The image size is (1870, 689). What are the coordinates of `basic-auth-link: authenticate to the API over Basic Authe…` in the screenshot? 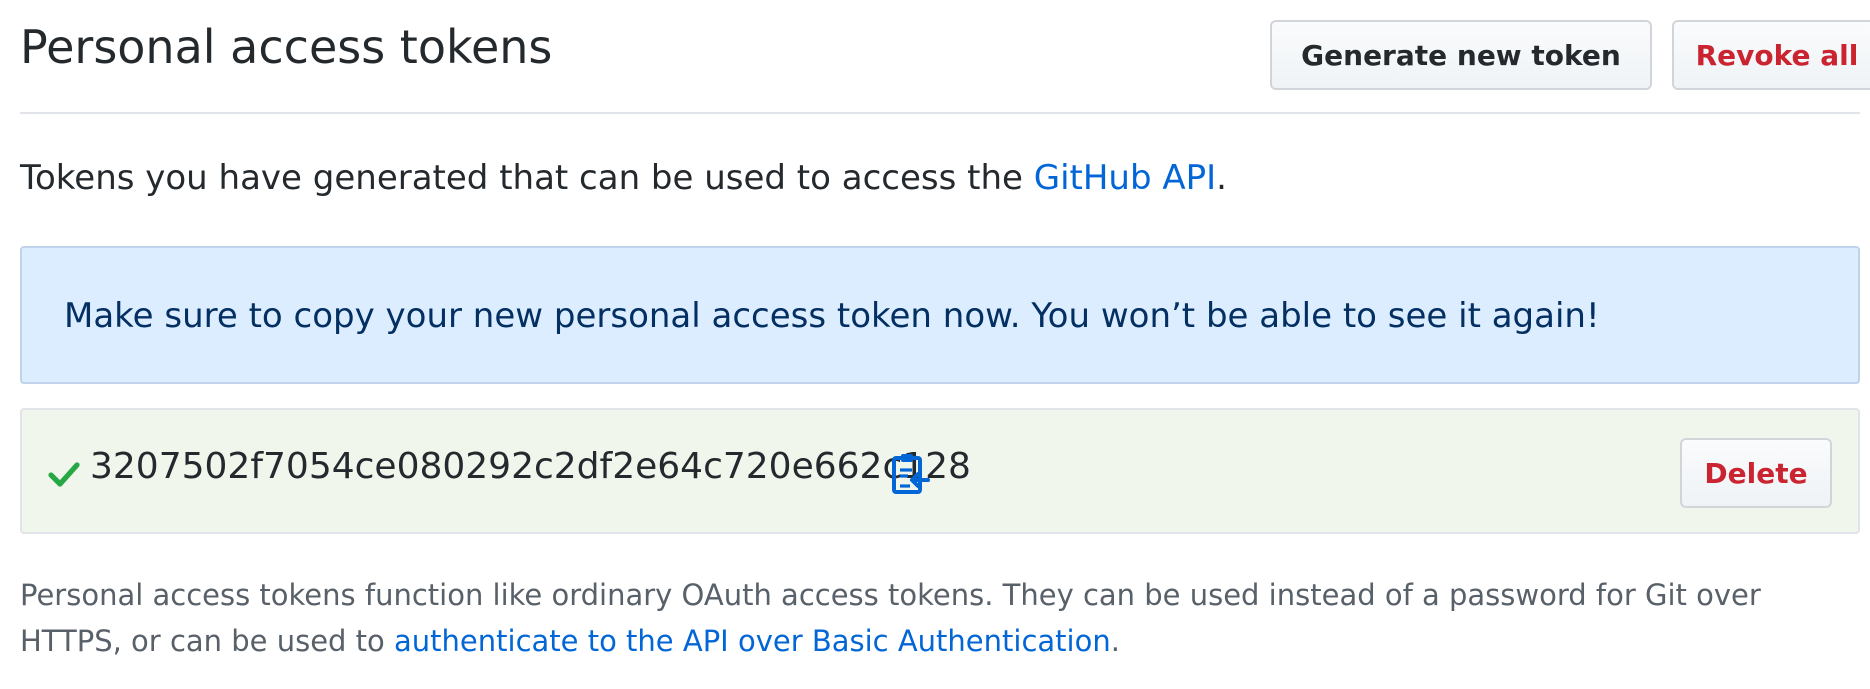 It's located at (752, 641).